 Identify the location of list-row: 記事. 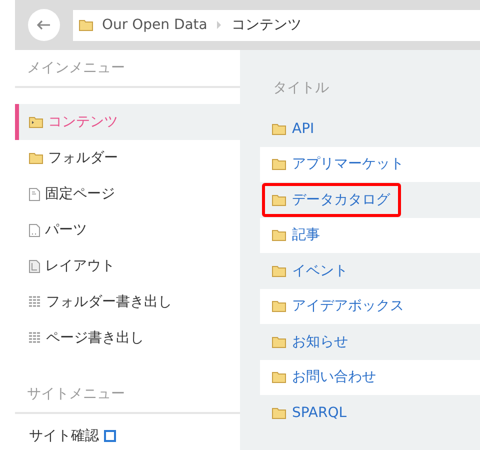
(370, 235).